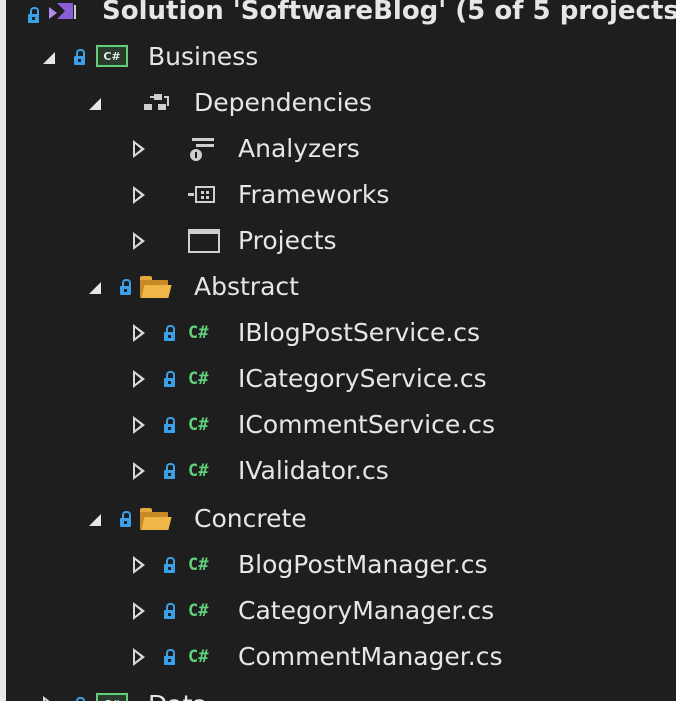  I want to click on tree-row-file: C# ICommentService.cs, so click(341, 425).